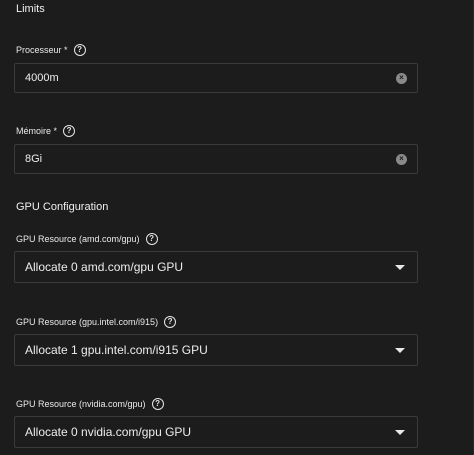 This screenshot has width=474, height=455. What do you see at coordinates (78, 239) in the screenshot?
I see `gpu-amd-label: GPU Resource (amd.com/gpu)` at bounding box center [78, 239].